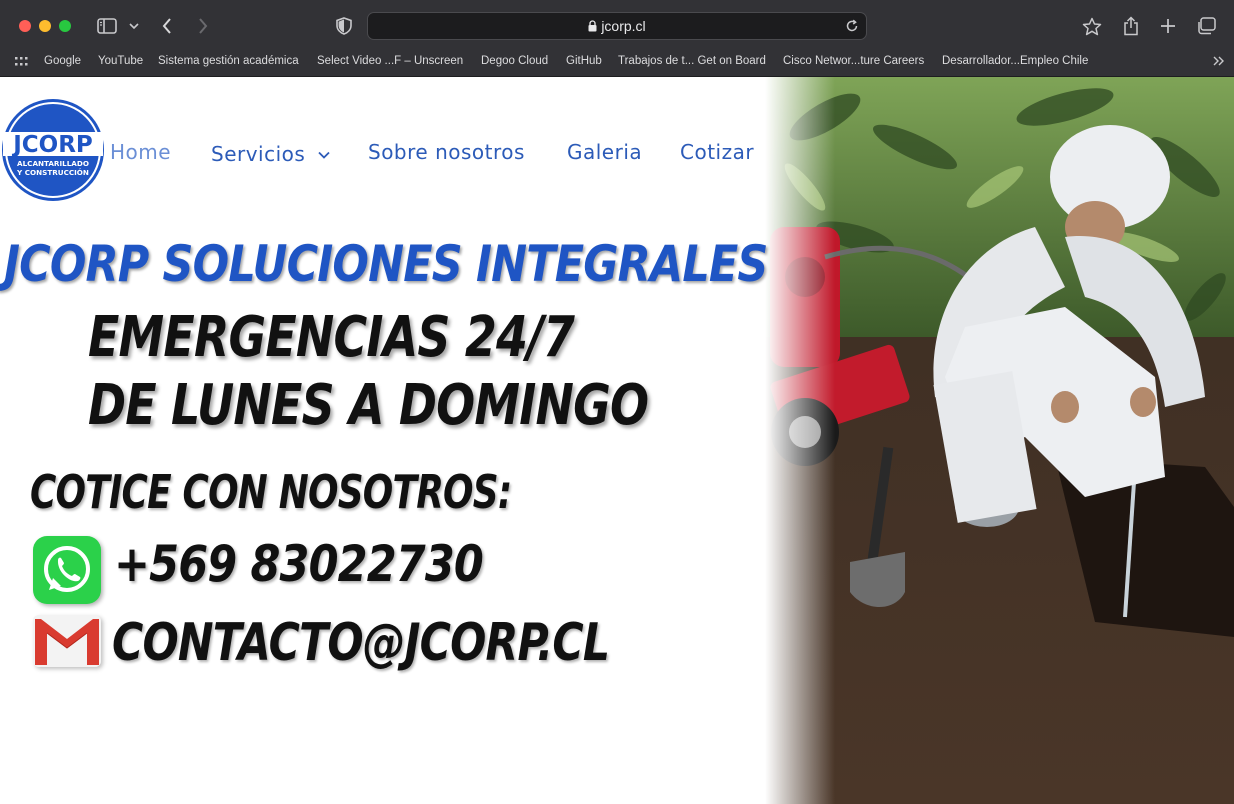 This screenshot has width=1234, height=804. Describe the element at coordinates (167, 26) in the screenshot. I see `back-icon` at that location.